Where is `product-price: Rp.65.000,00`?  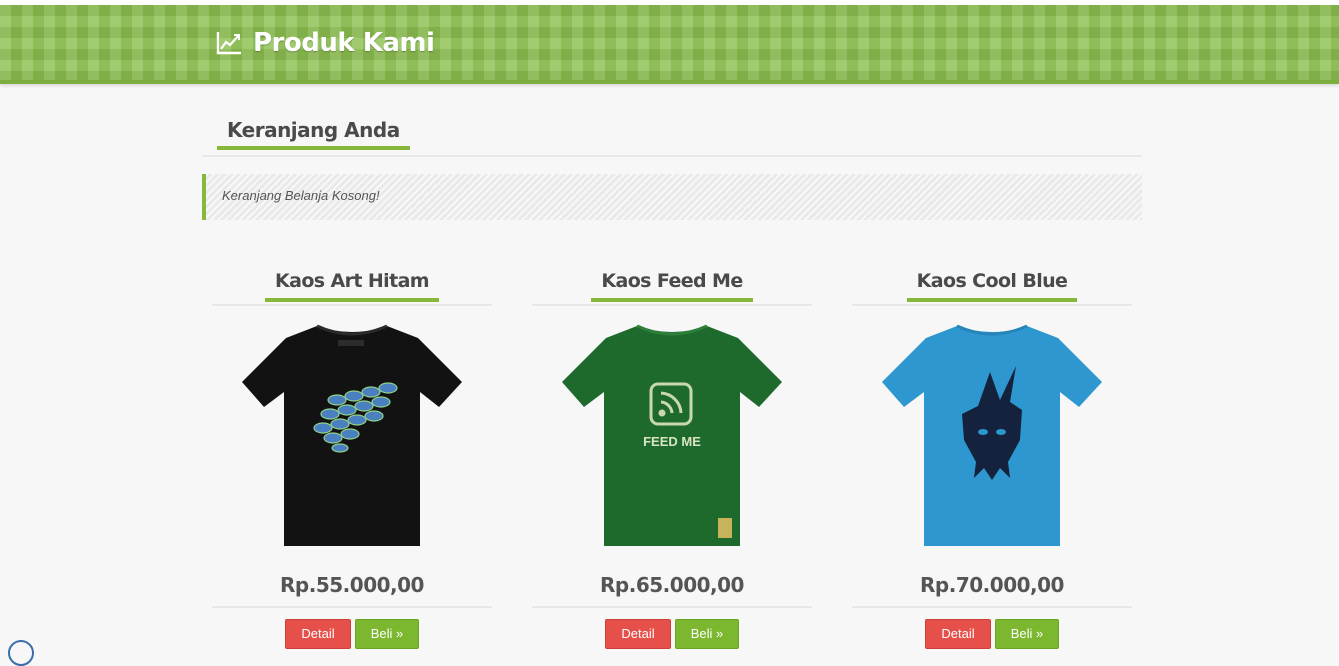 product-price: Rp.65.000,00 is located at coordinates (672, 585).